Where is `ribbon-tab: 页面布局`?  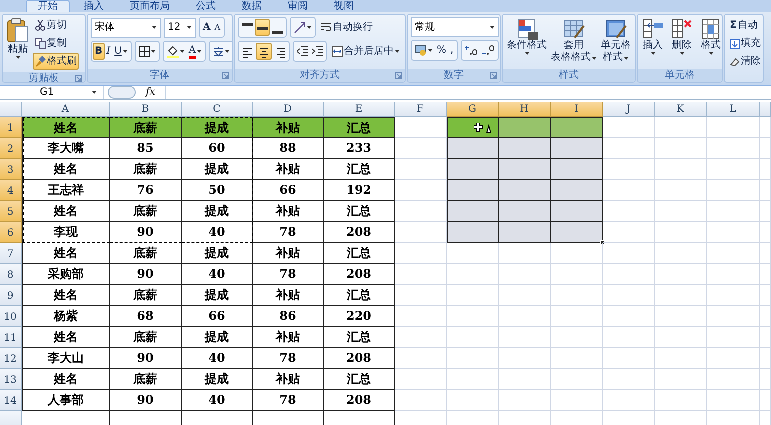
ribbon-tab: 页面布局 is located at coordinates (150, 6).